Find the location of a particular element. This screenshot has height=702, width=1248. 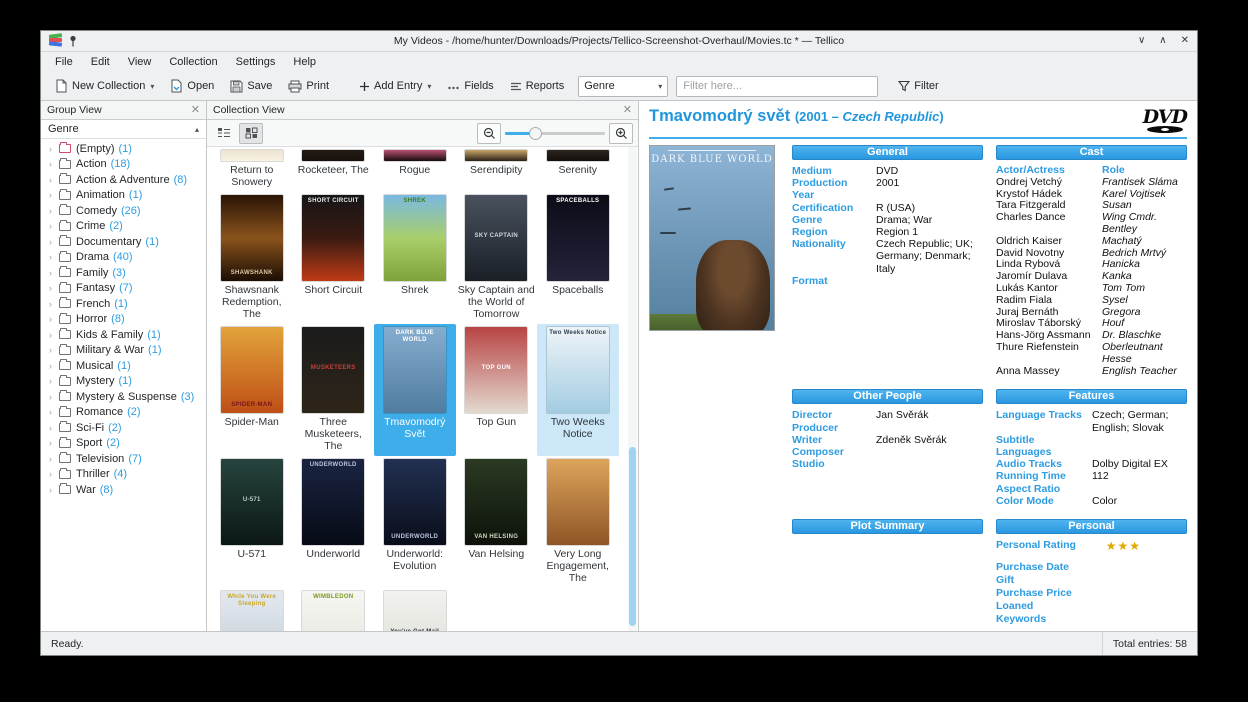

menu-collection: Collection is located at coordinates (193, 62).